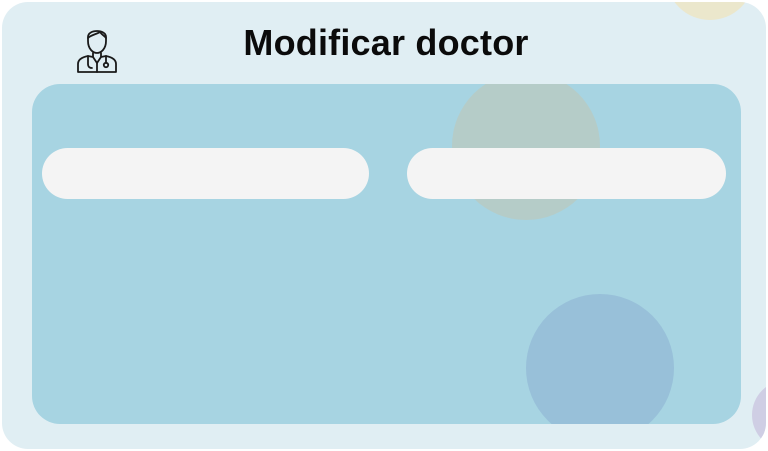 The height and width of the screenshot is (451, 768). What do you see at coordinates (566, 173) in the screenshot?
I see `doctor-field-right` at bounding box center [566, 173].